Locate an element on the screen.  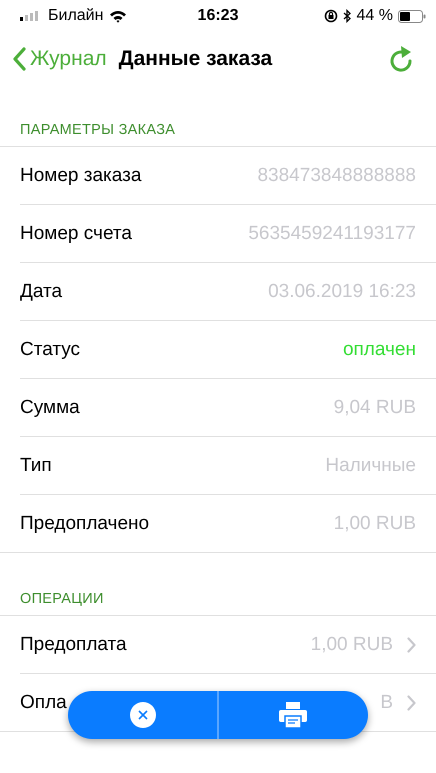
close-icon is located at coordinates (143, 715).